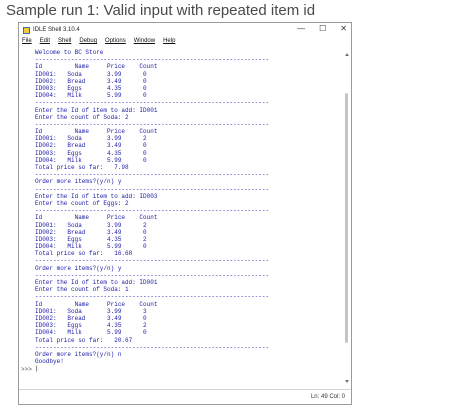 The image size is (474, 409). I want to click on window-title: IDLE Shell 3.10.4, so click(56, 30).